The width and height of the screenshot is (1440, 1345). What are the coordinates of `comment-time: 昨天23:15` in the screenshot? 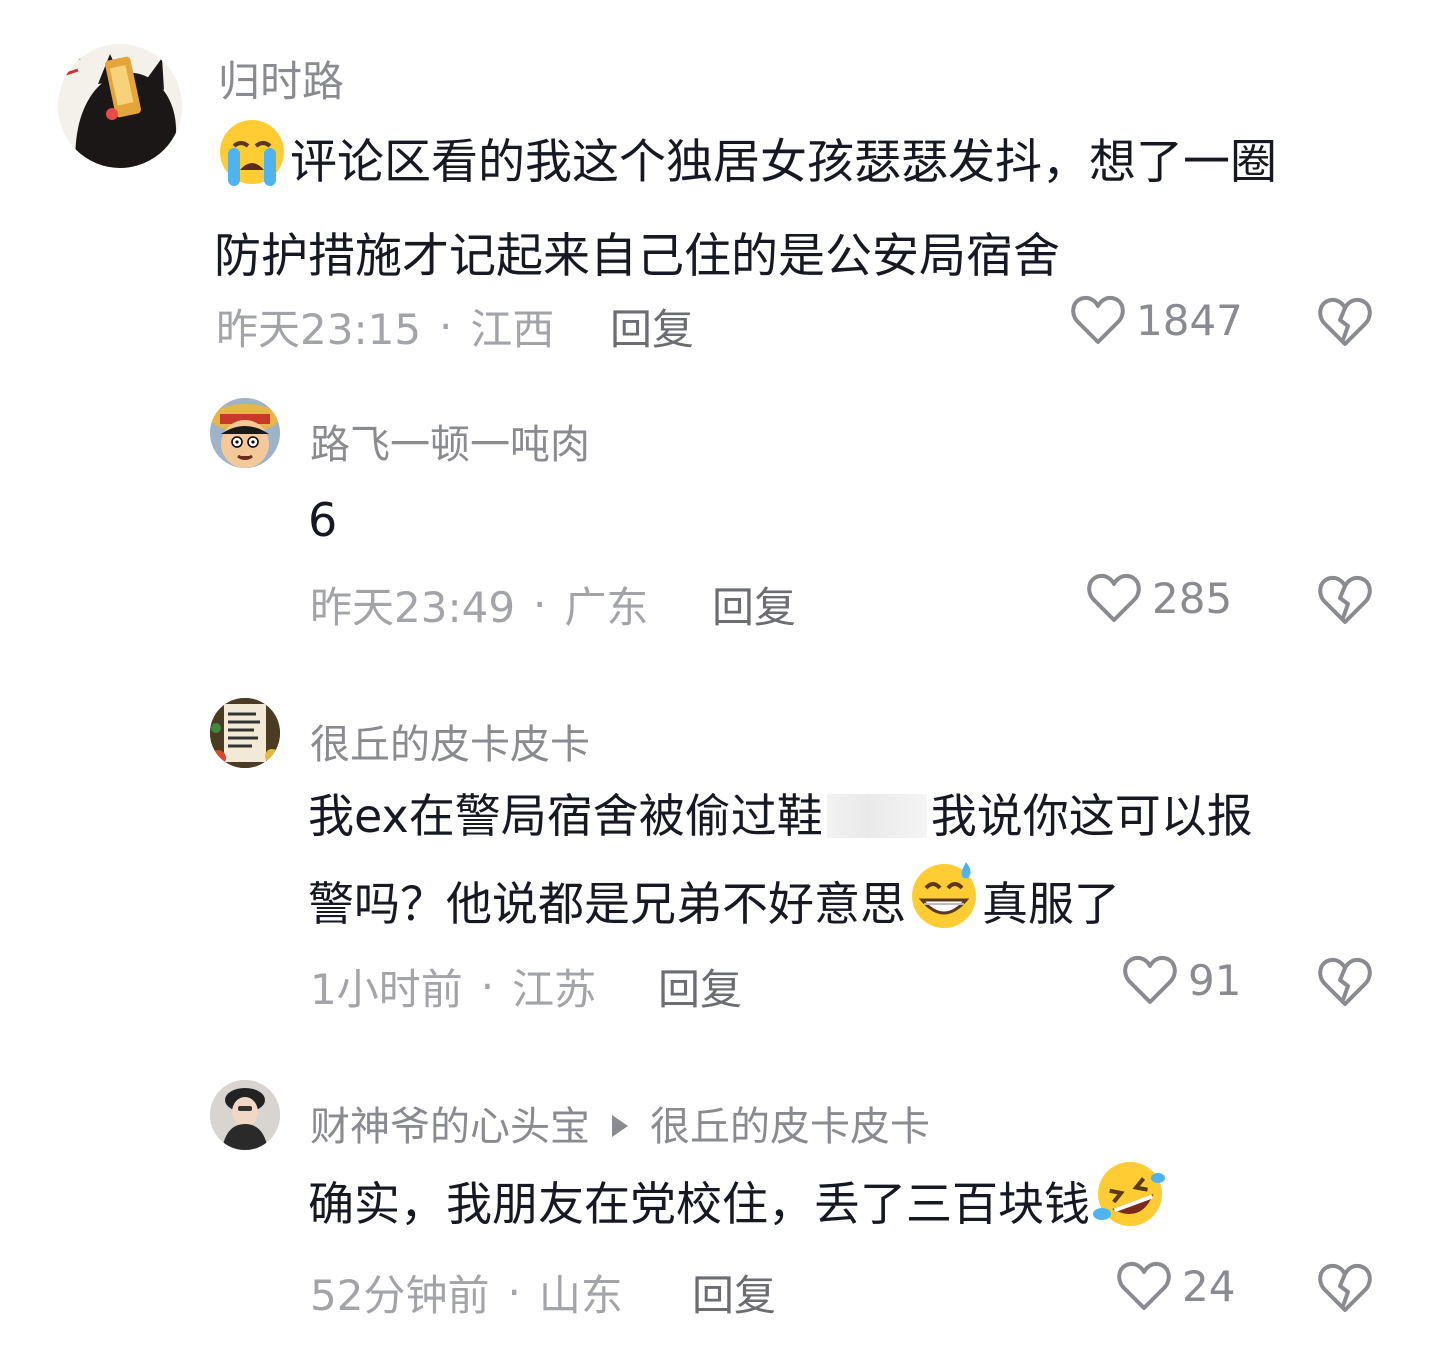 It's located at (319, 329).